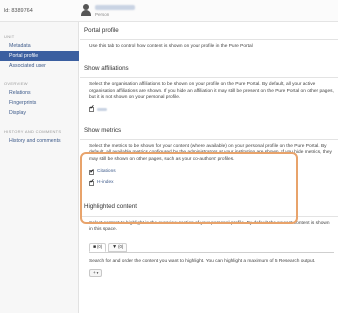 Image resolution: width=338 pixels, height=313 pixels. I want to click on affiliation-label-redacted, so click(102, 109).